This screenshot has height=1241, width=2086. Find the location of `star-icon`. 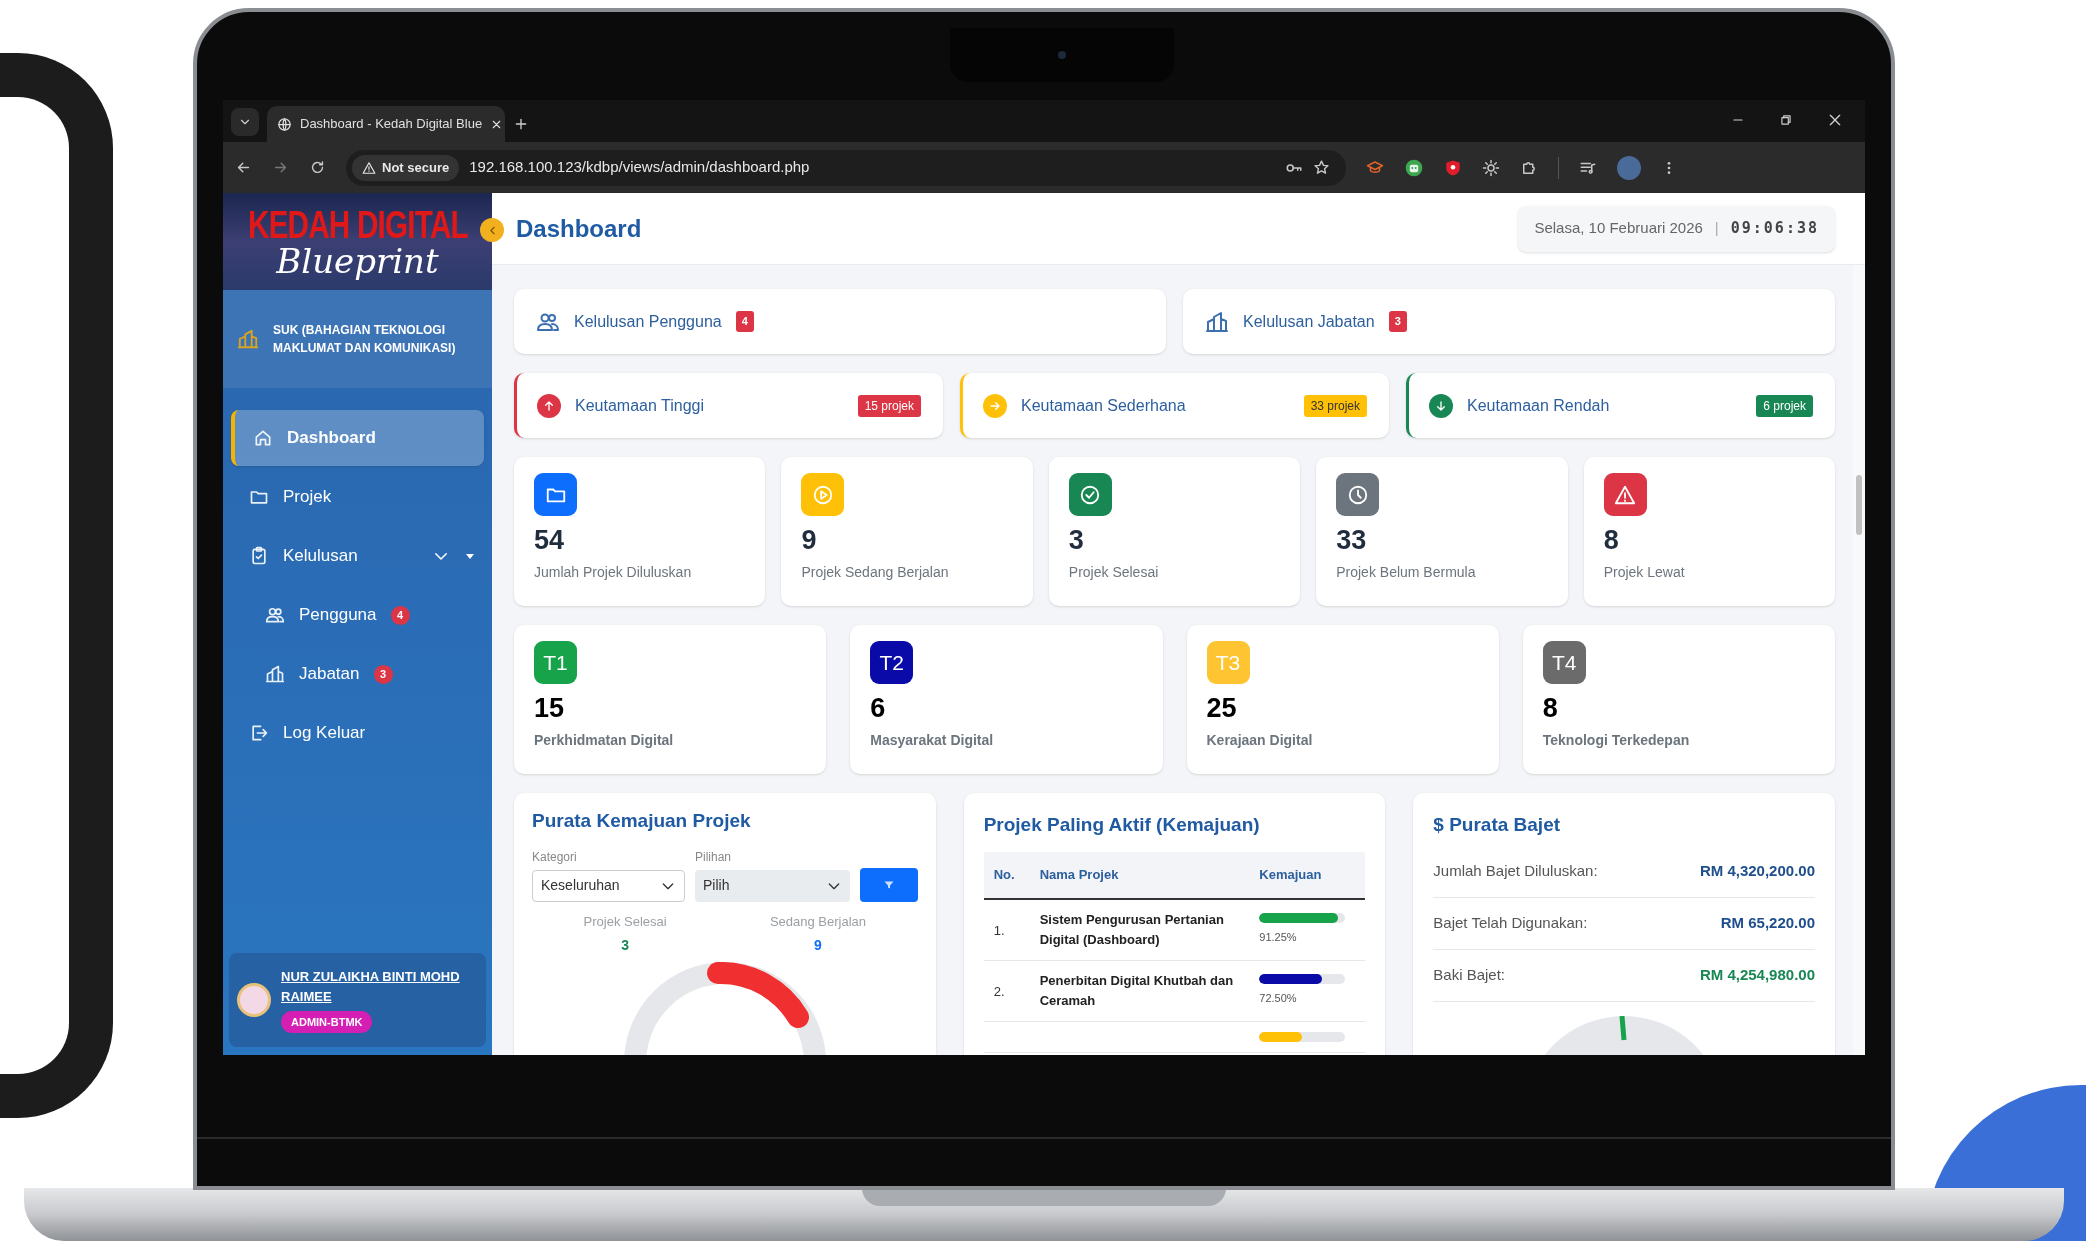

star-icon is located at coordinates (1321, 167).